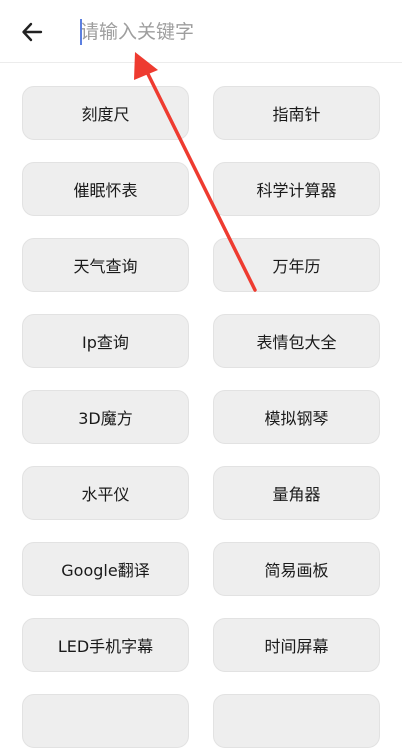  I want to click on tool-button-rubiks-cube: 3D魔方, so click(105, 417).